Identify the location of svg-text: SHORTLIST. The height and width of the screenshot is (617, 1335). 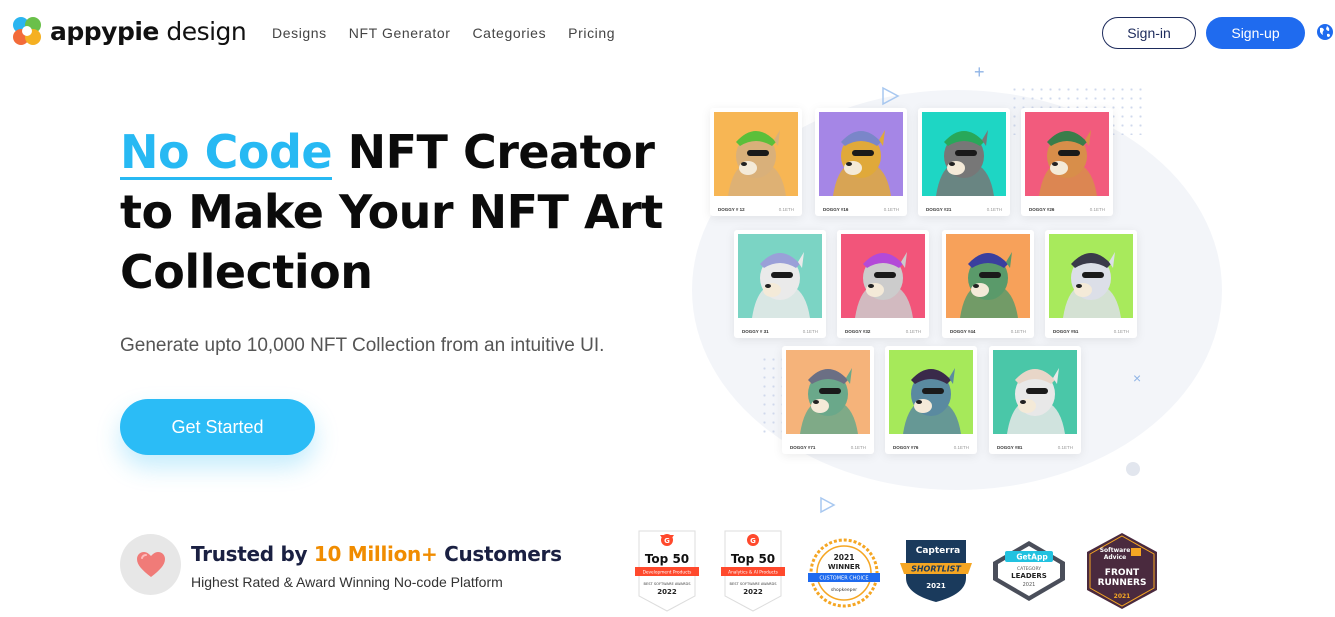
(936, 569).